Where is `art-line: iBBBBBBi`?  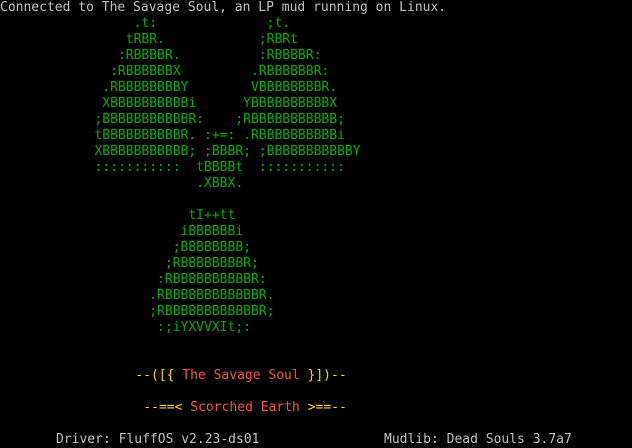
art-line: iBBBBBBi is located at coordinates (134, 231).